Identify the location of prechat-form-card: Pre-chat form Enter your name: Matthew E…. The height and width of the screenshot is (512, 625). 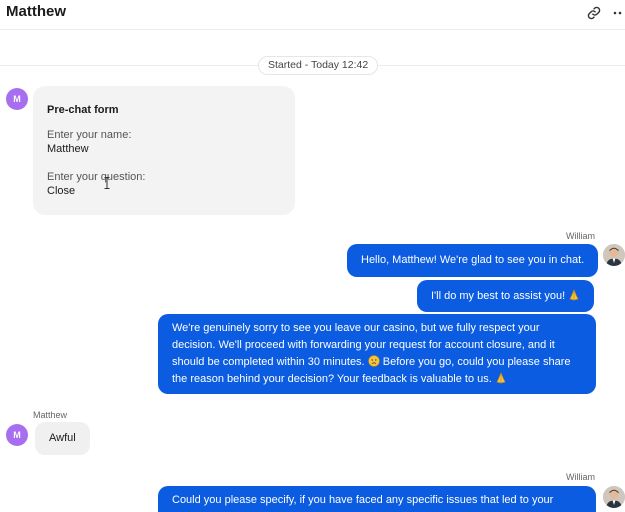
(164, 150).